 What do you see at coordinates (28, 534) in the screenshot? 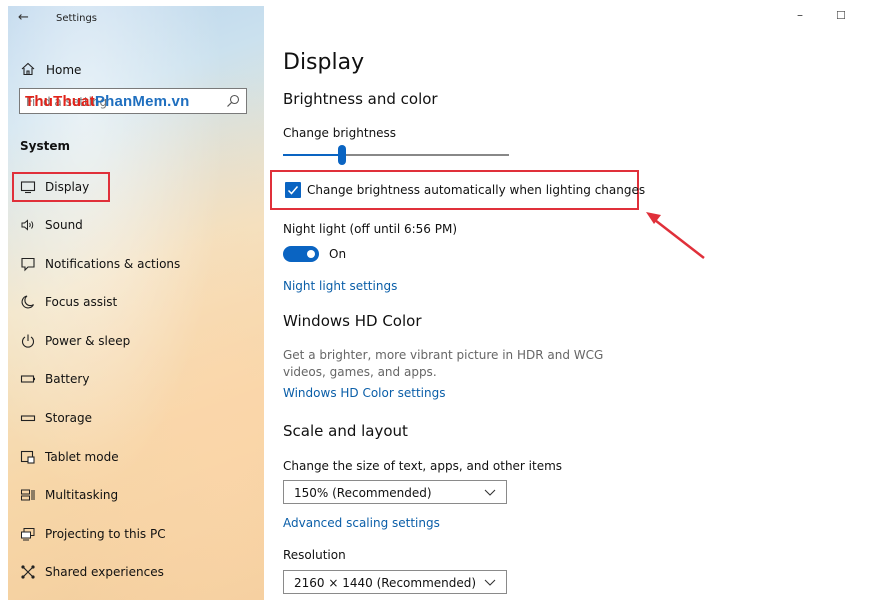
I see `projecting-icon` at bounding box center [28, 534].